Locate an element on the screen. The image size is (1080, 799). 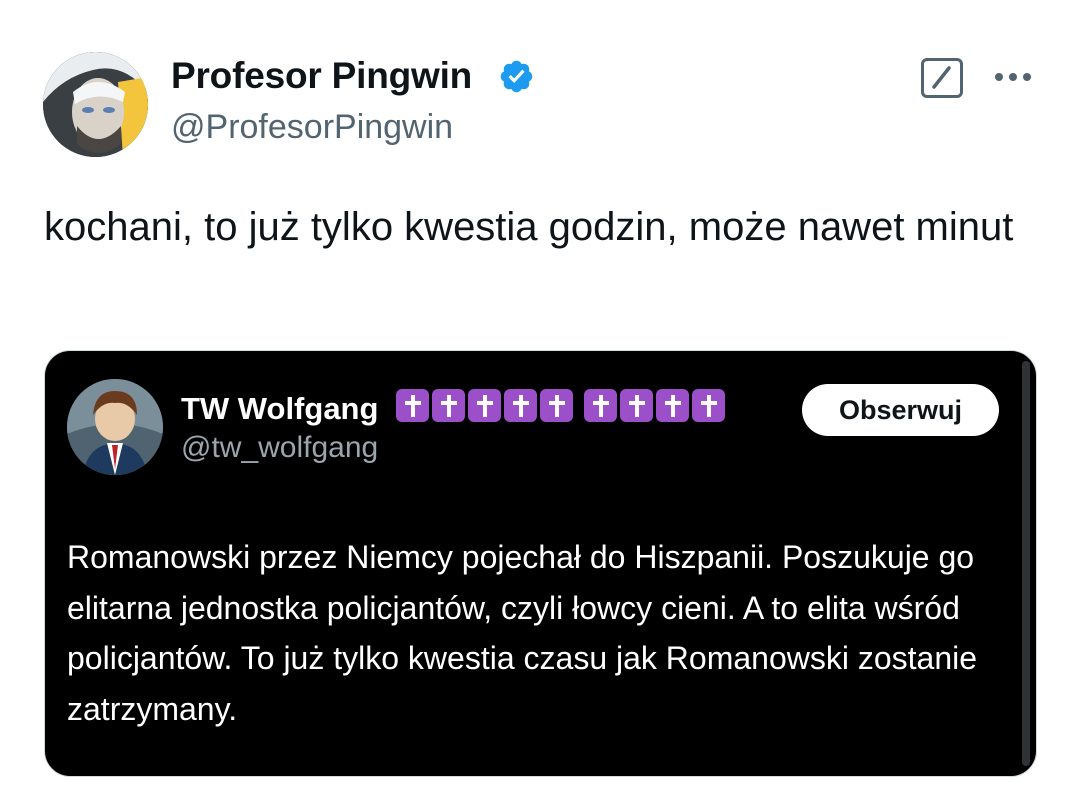
cross-emoji-row is located at coordinates (562, 407).